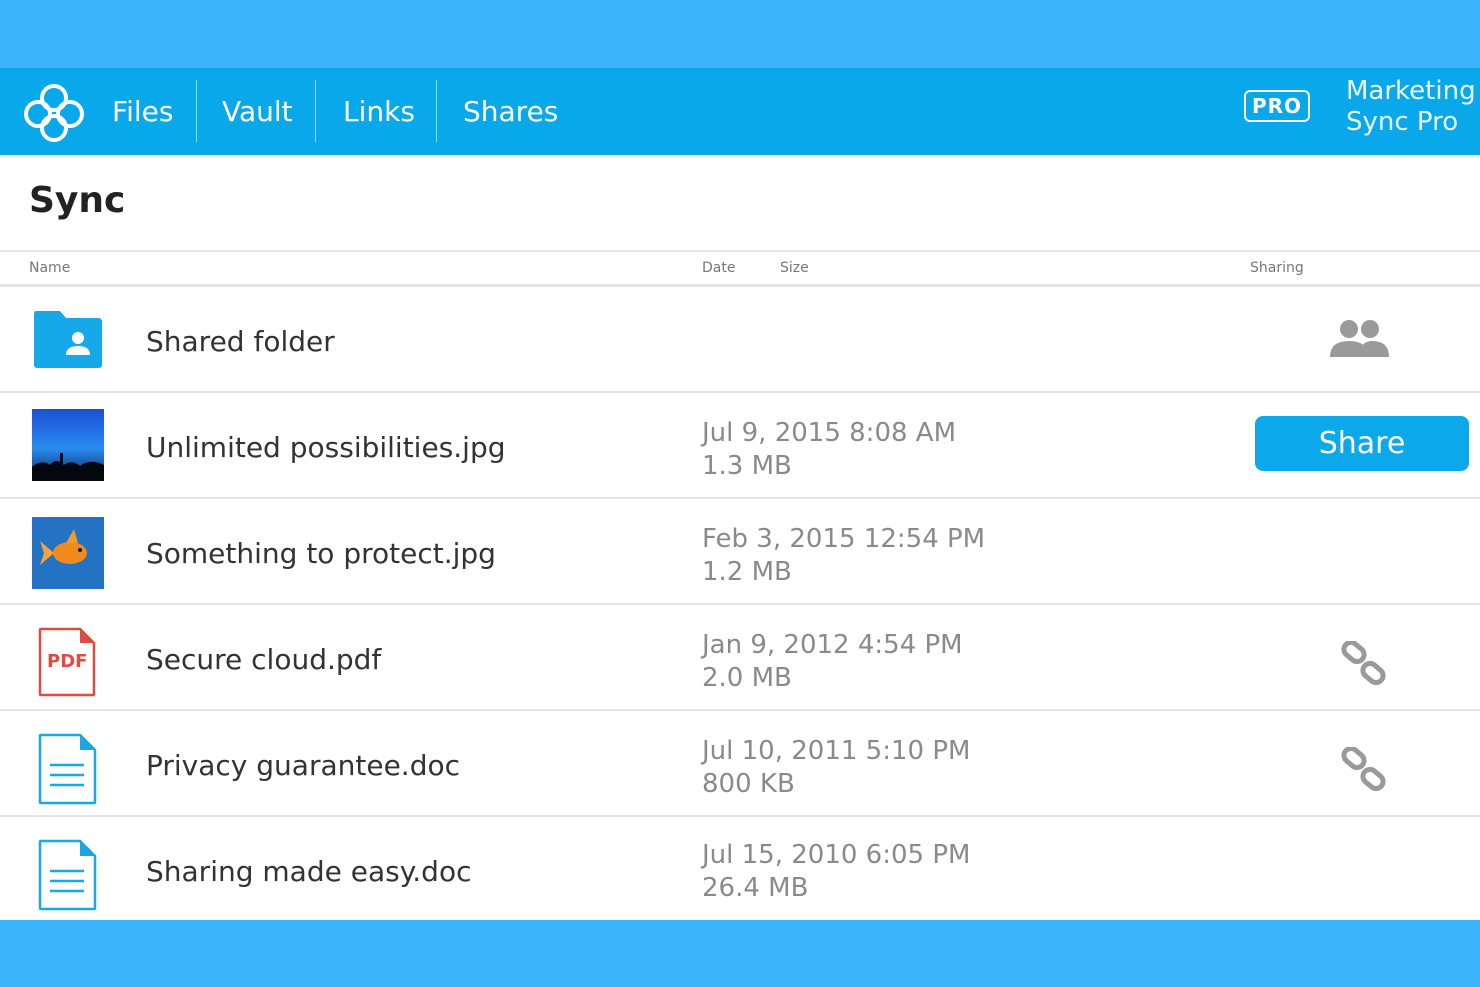 Image resolution: width=1480 pixels, height=987 pixels. Describe the element at coordinates (836, 751) in the screenshot. I see `file-date: Jul 10, 2011 5:10 PM` at that location.